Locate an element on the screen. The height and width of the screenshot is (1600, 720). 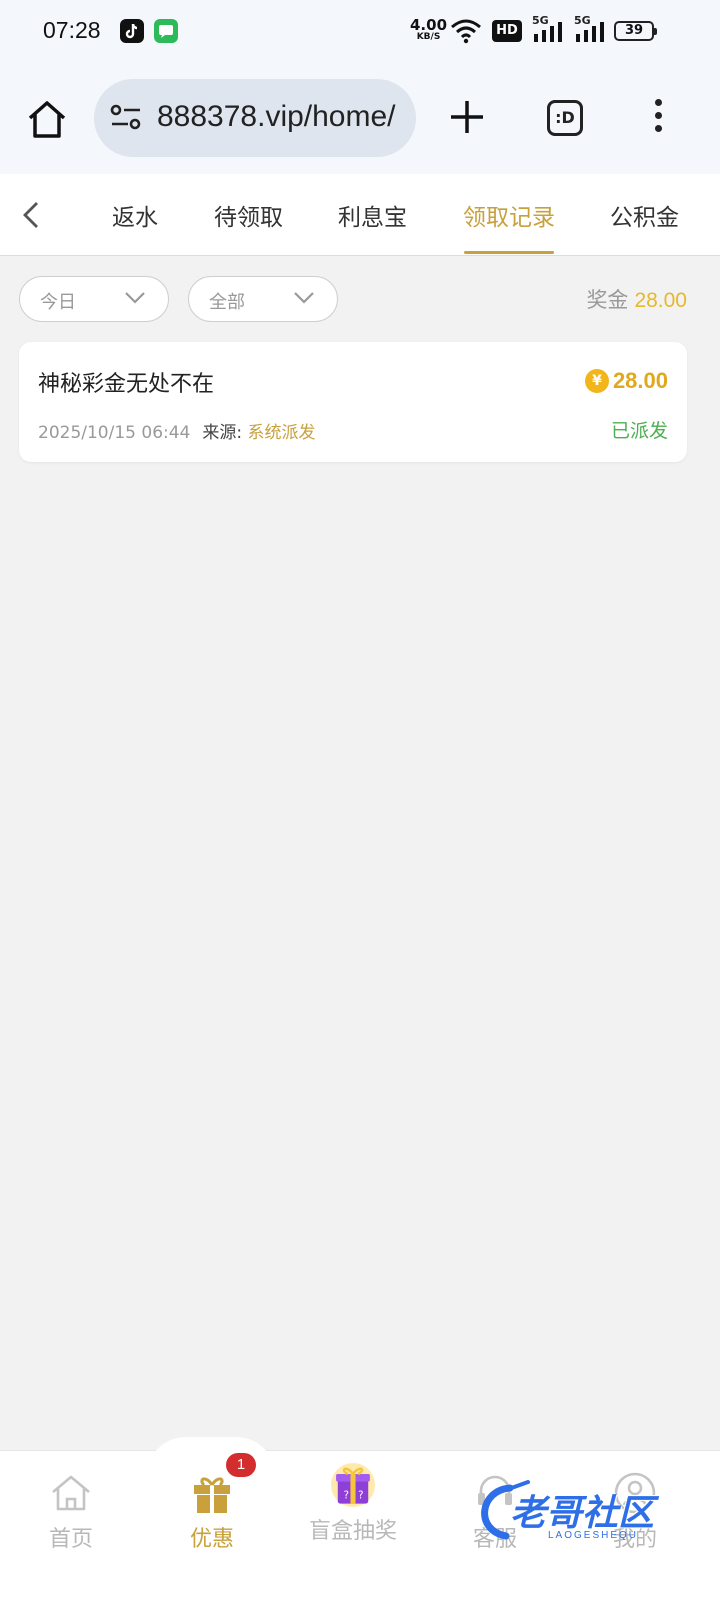
gift-icon is located at coordinates (212, 1495).